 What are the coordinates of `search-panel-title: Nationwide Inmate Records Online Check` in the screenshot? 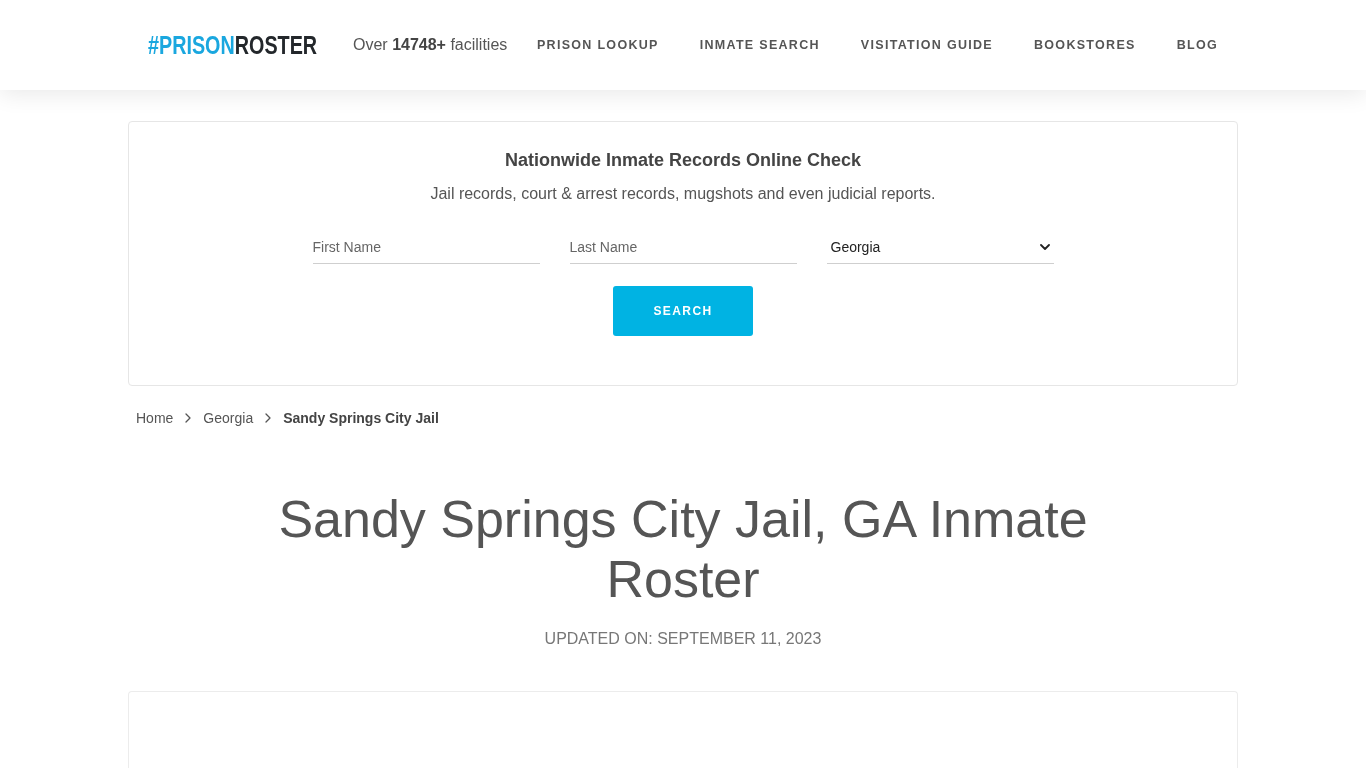 It's located at (683, 160).